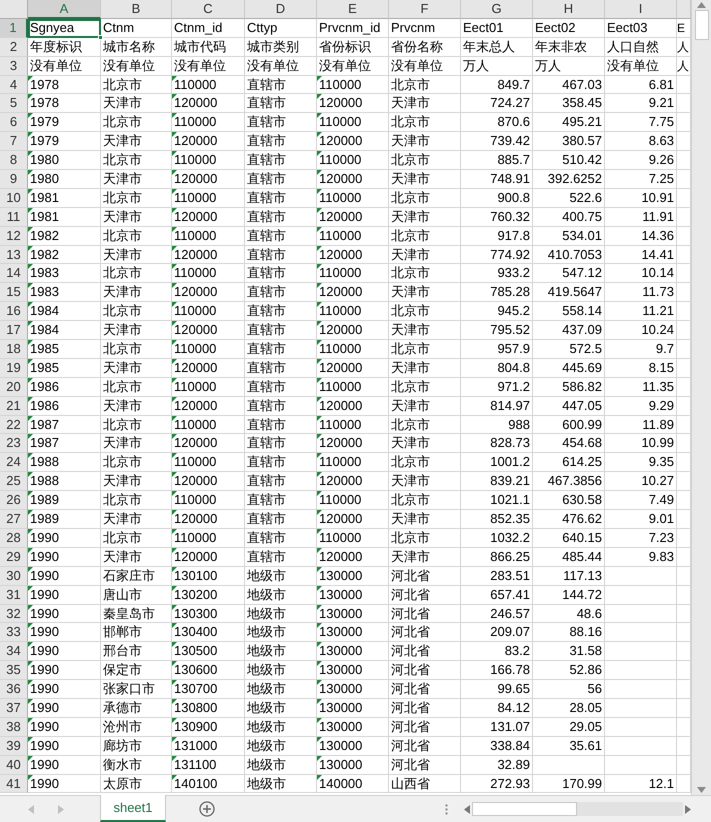  What do you see at coordinates (497, 9) in the screenshot?
I see `column-header: G` at bounding box center [497, 9].